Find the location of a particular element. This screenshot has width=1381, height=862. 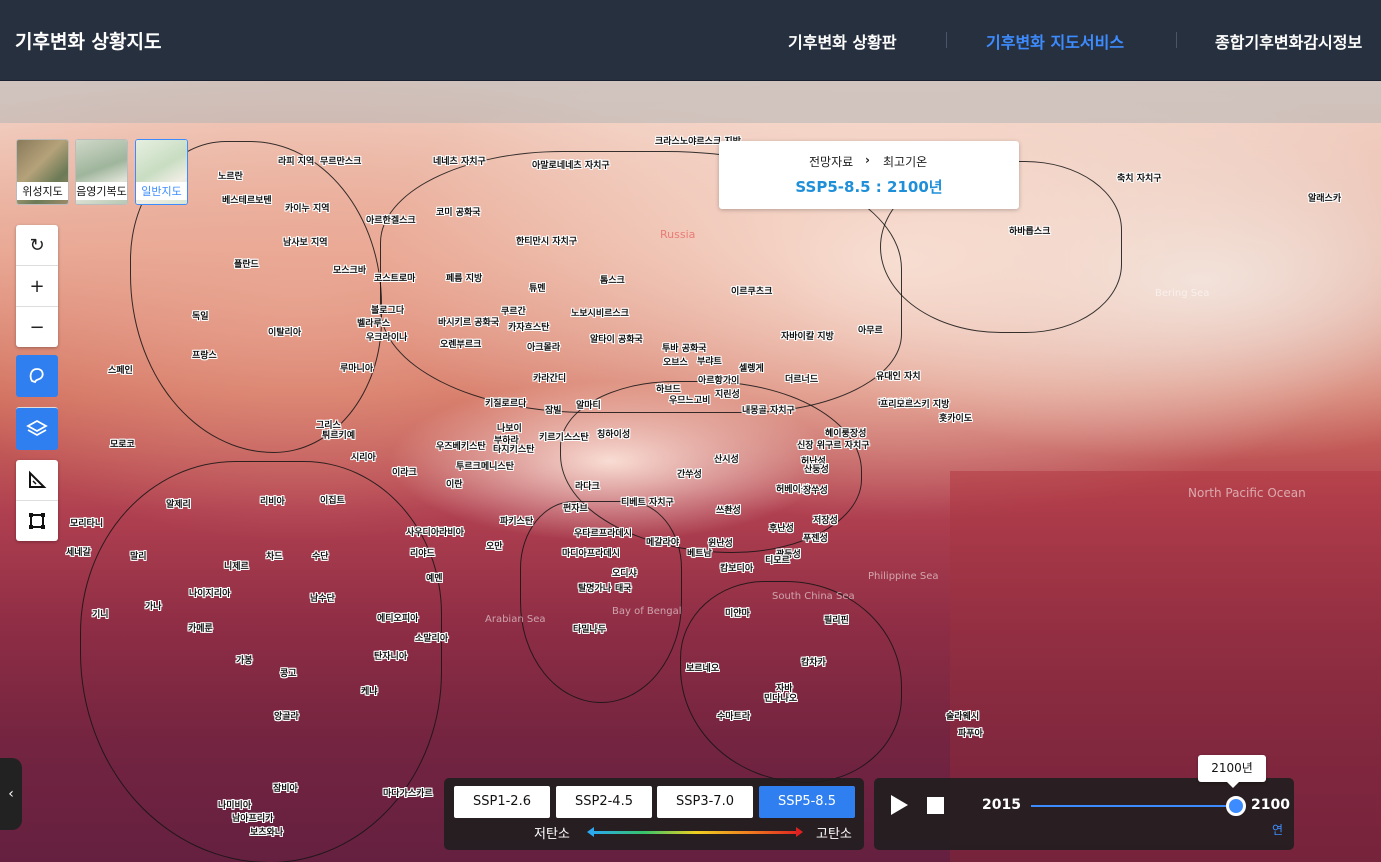

area-select-icon is located at coordinates (37, 520).